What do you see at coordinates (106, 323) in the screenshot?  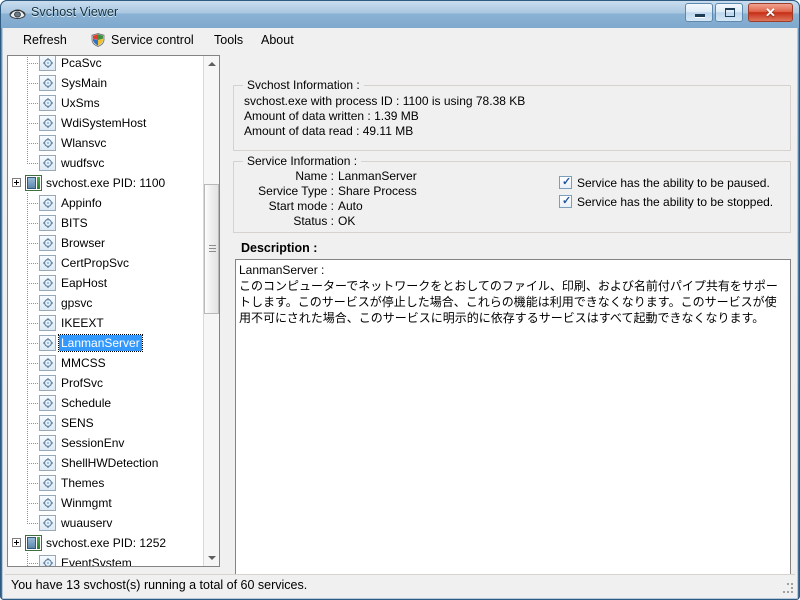 I see `tree-node-service: IKEEXT` at bounding box center [106, 323].